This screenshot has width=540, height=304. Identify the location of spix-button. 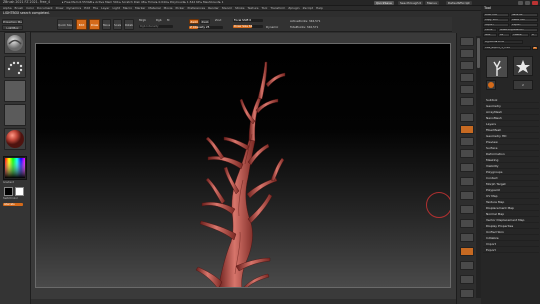
(467, 53).